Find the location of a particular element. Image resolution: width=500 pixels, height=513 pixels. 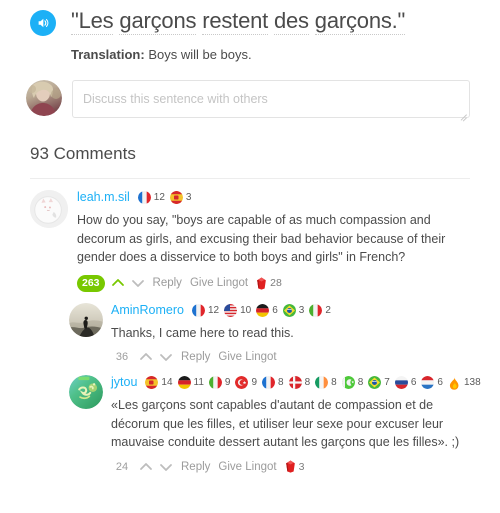

comment-byline: jytou 14 11 9 9 8 8 8 8 7 6 6 138 is located at coordinates (305, 382).